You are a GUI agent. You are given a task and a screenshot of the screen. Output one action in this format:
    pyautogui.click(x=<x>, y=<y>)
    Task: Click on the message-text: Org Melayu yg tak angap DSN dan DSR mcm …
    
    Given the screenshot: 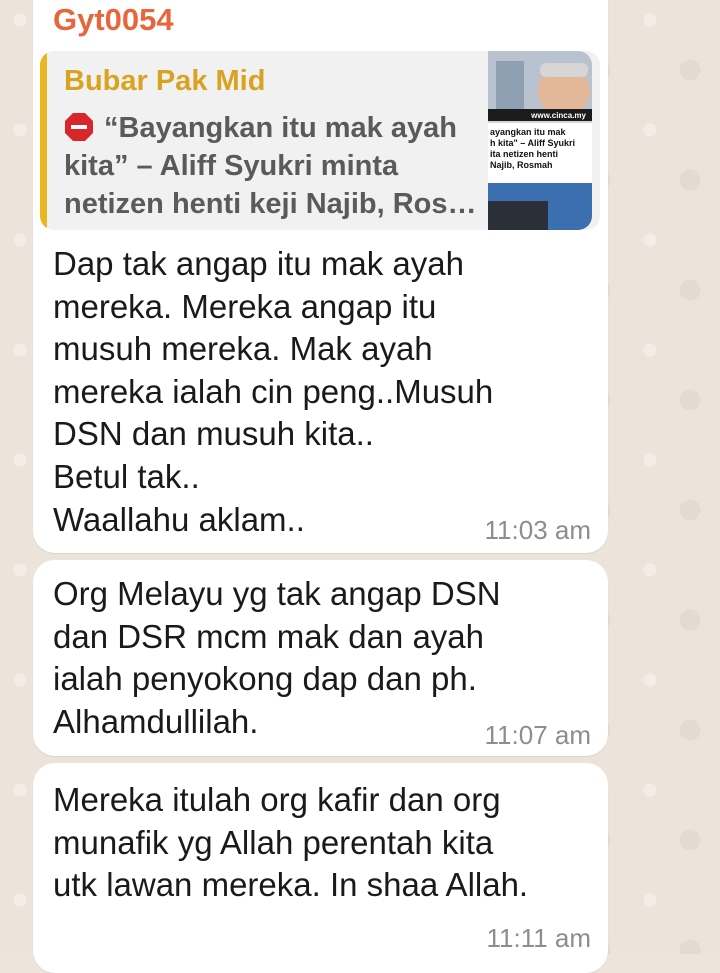 What is the action you would take?
    pyautogui.click(x=277, y=657)
    